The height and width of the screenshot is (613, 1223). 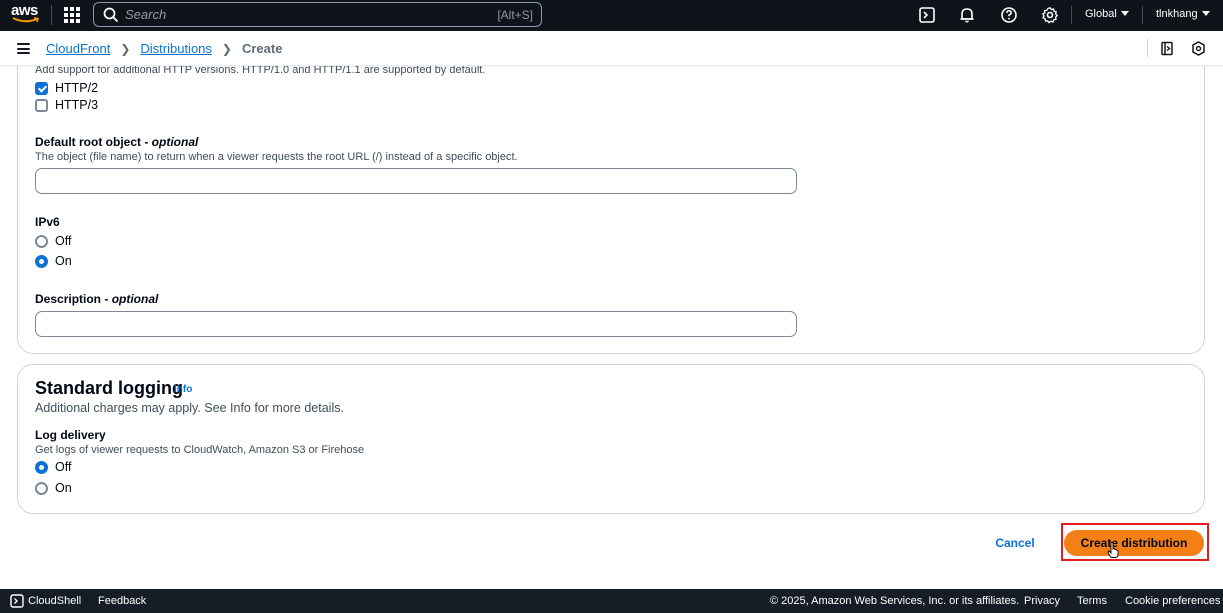 I want to click on breadcrumb-bar: CloudFront ❯ Distributions ❯ Create, so click(x=611, y=48).